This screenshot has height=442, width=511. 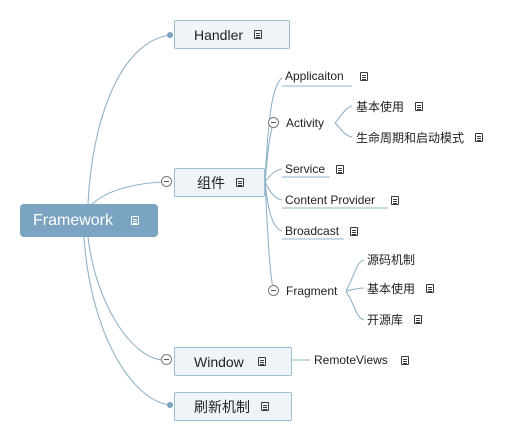 I want to click on node-label: 刷新机制, so click(x=222, y=406).